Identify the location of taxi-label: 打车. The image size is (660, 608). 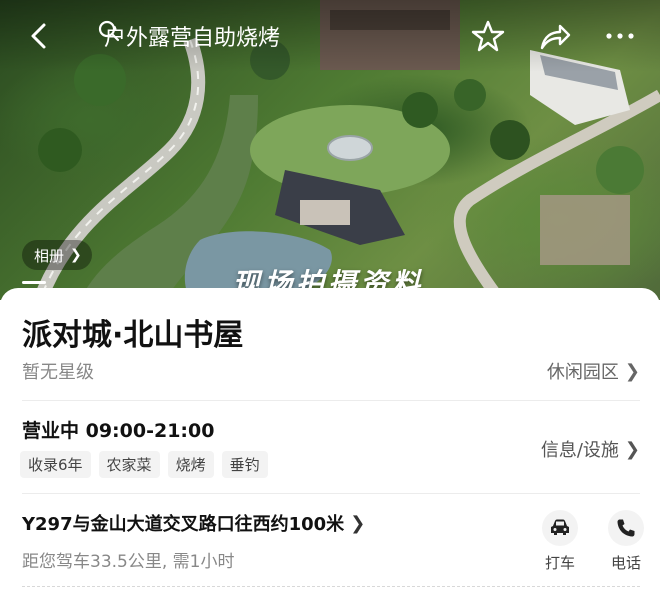
(559, 563).